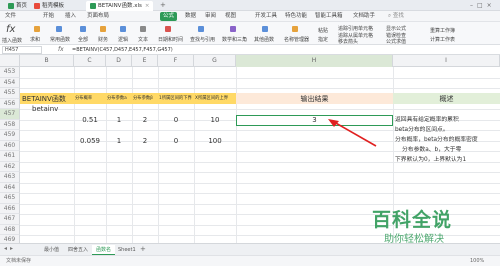 This screenshot has width=500, height=266. What do you see at coordinates (163, 5) in the screenshot?
I see `new-tab-icon: +` at bounding box center [163, 5].